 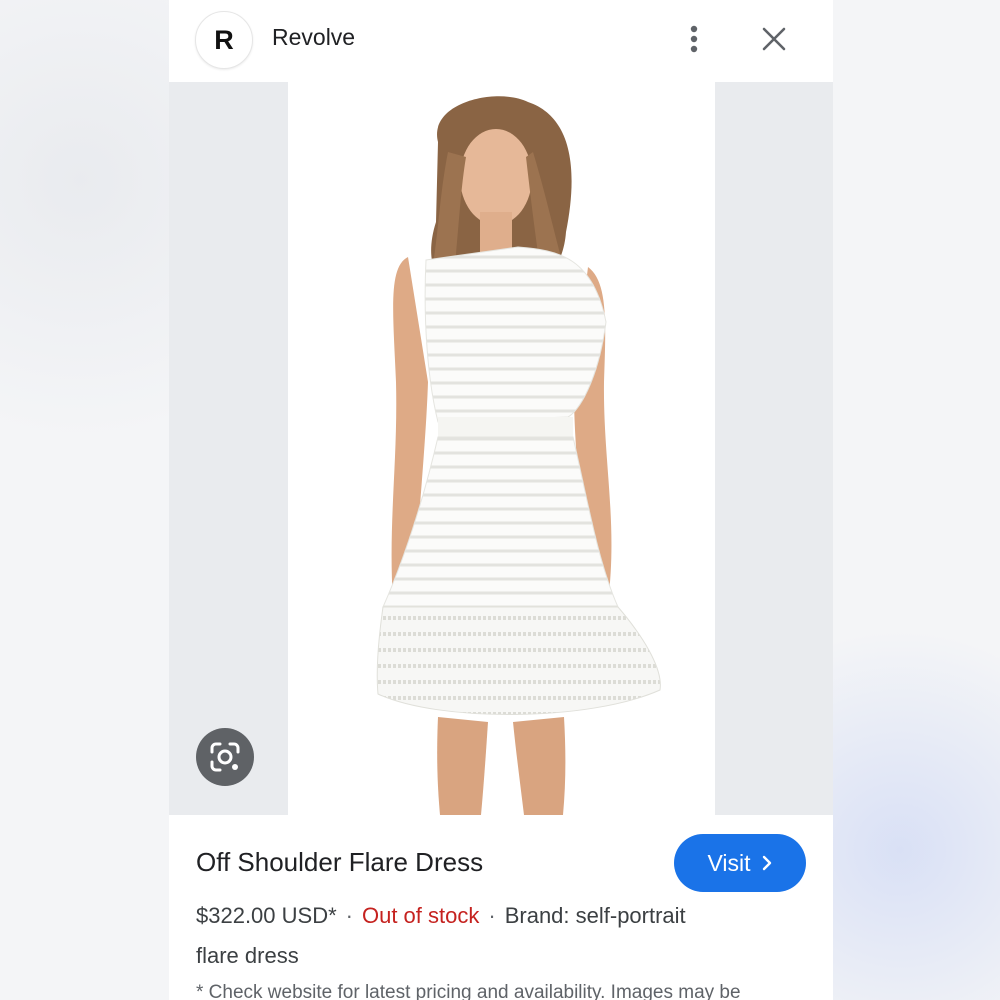 I want to click on site-name: Revolve, so click(x=313, y=37).